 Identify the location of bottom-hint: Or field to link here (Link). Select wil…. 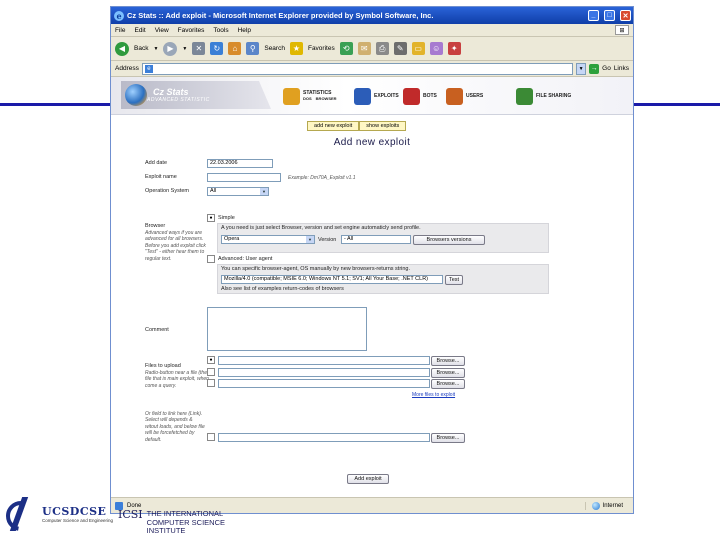
(175, 427).